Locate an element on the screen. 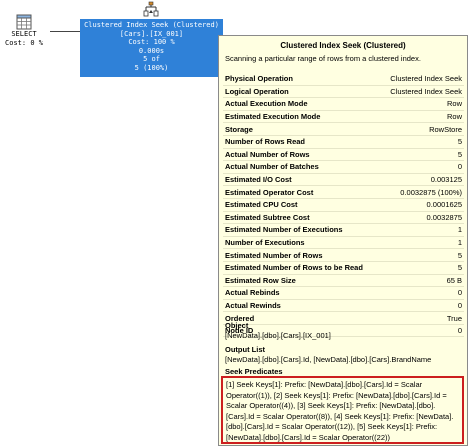 The image size is (474, 448). property-name: Estimated Execution Mode is located at coordinates (273, 117).